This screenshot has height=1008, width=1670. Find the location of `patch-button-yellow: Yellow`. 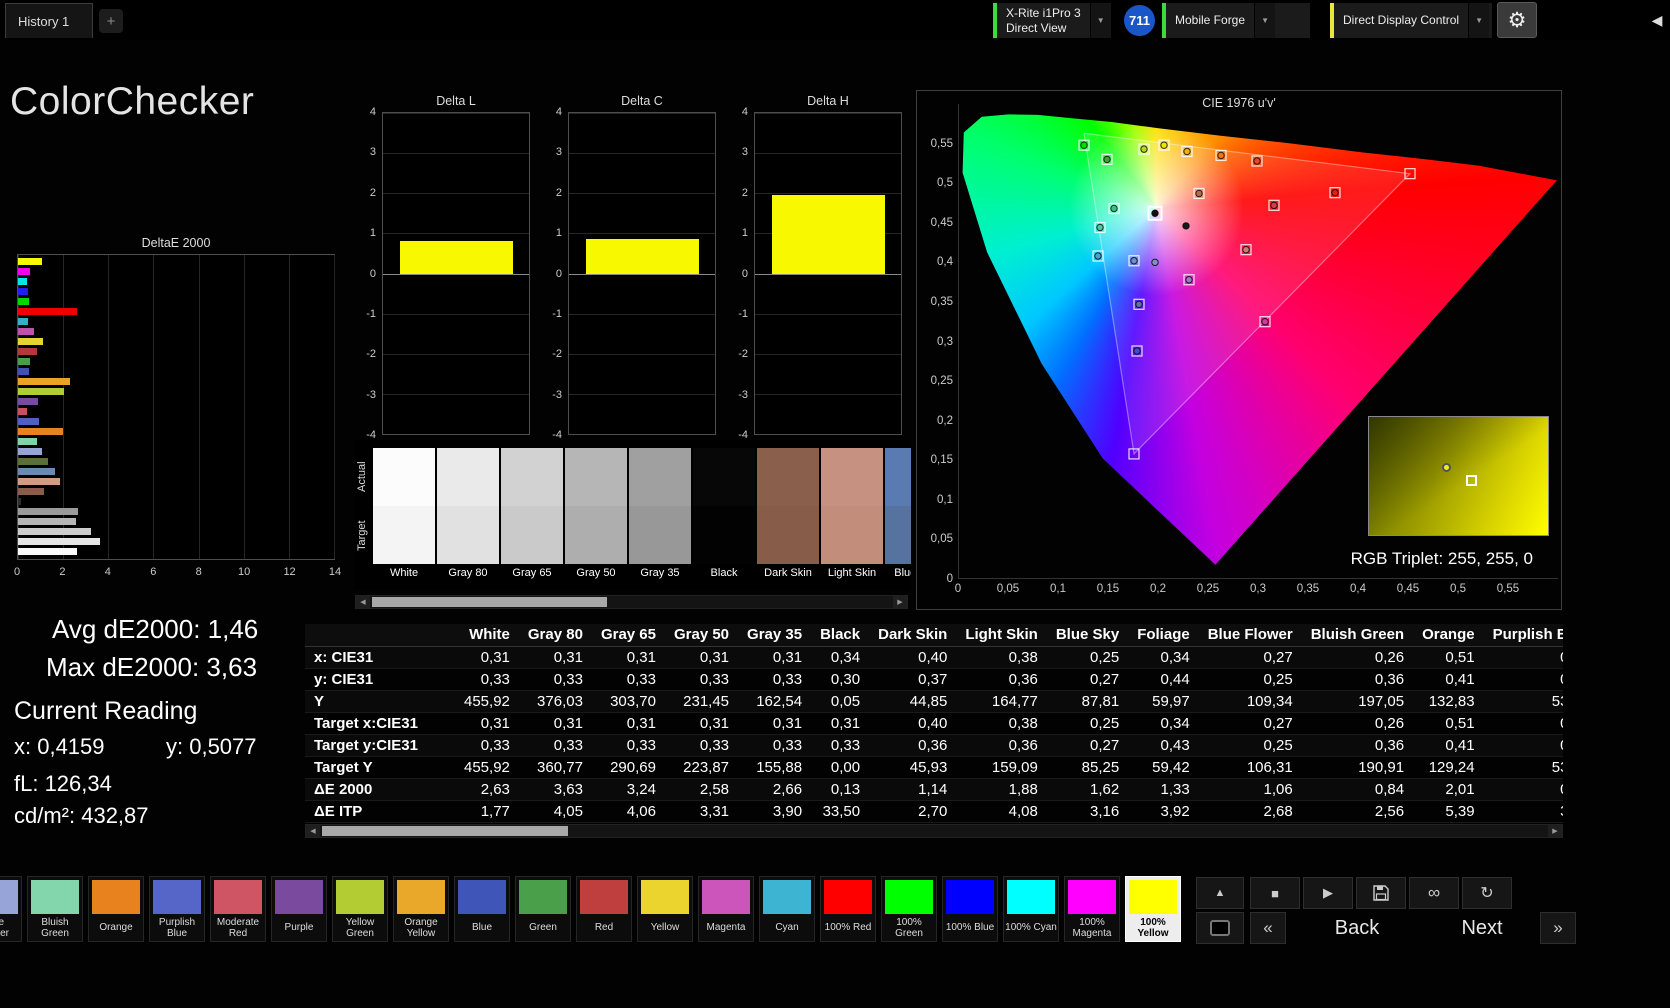

patch-button-yellow: Yellow is located at coordinates (665, 909).